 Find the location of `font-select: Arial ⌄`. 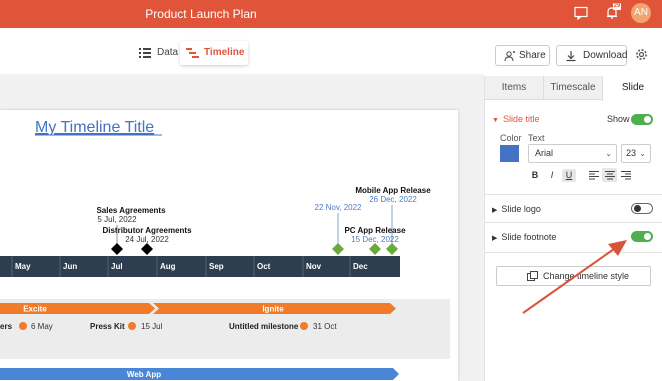

font-select: Arial ⌄ is located at coordinates (572, 153).